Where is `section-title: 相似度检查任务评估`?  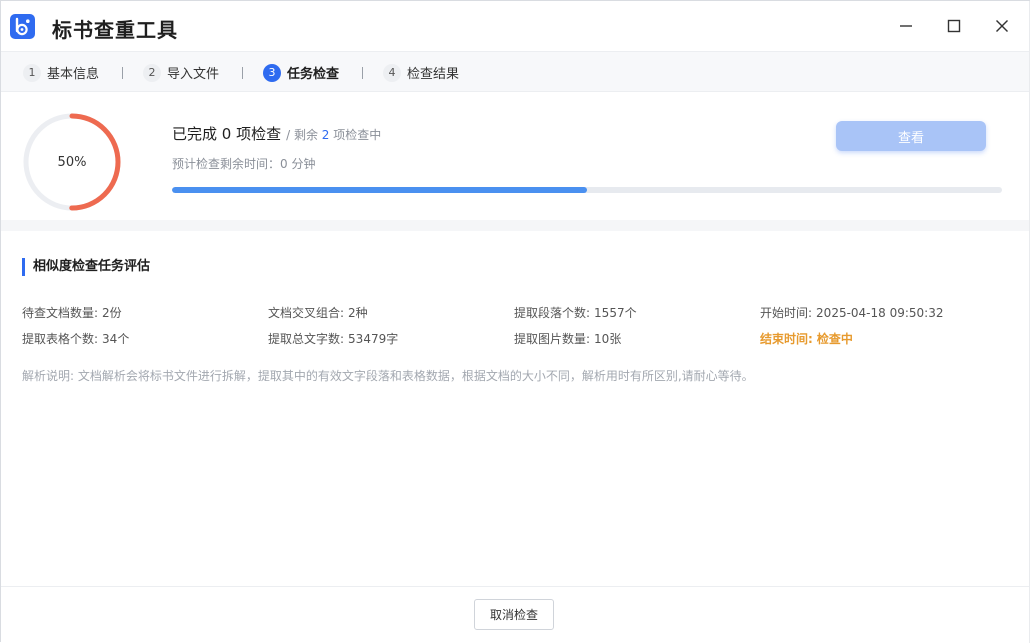 section-title: 相似度检查任务评估 is located at coordinates (86, 267).